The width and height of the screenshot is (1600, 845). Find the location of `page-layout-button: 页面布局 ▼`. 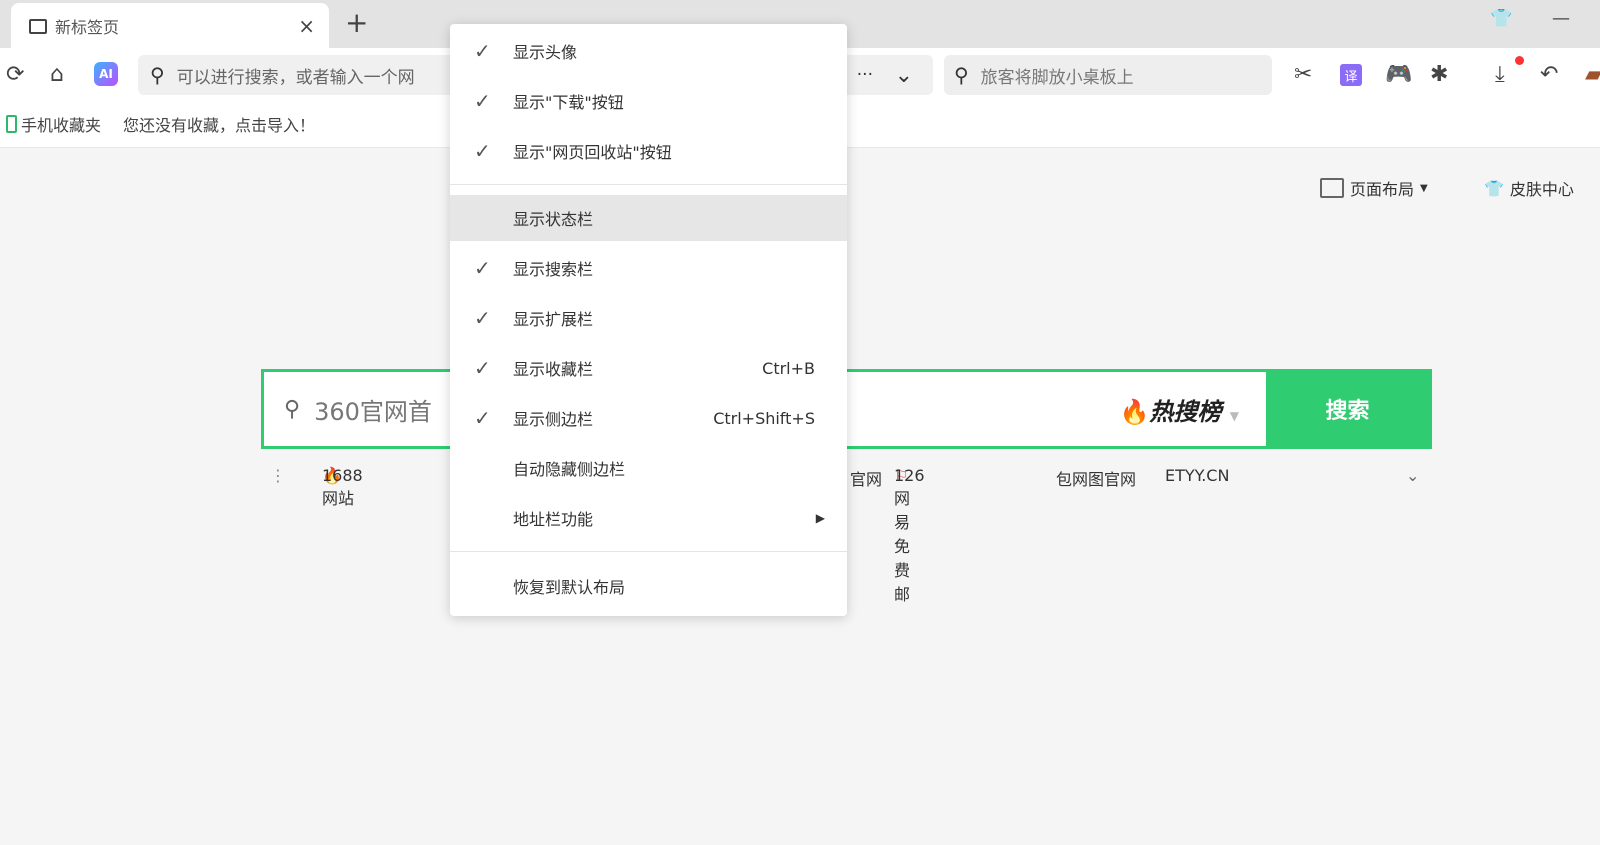

page-layout-button: 页面布局 ▼ is located at coordinates (1374, 188).